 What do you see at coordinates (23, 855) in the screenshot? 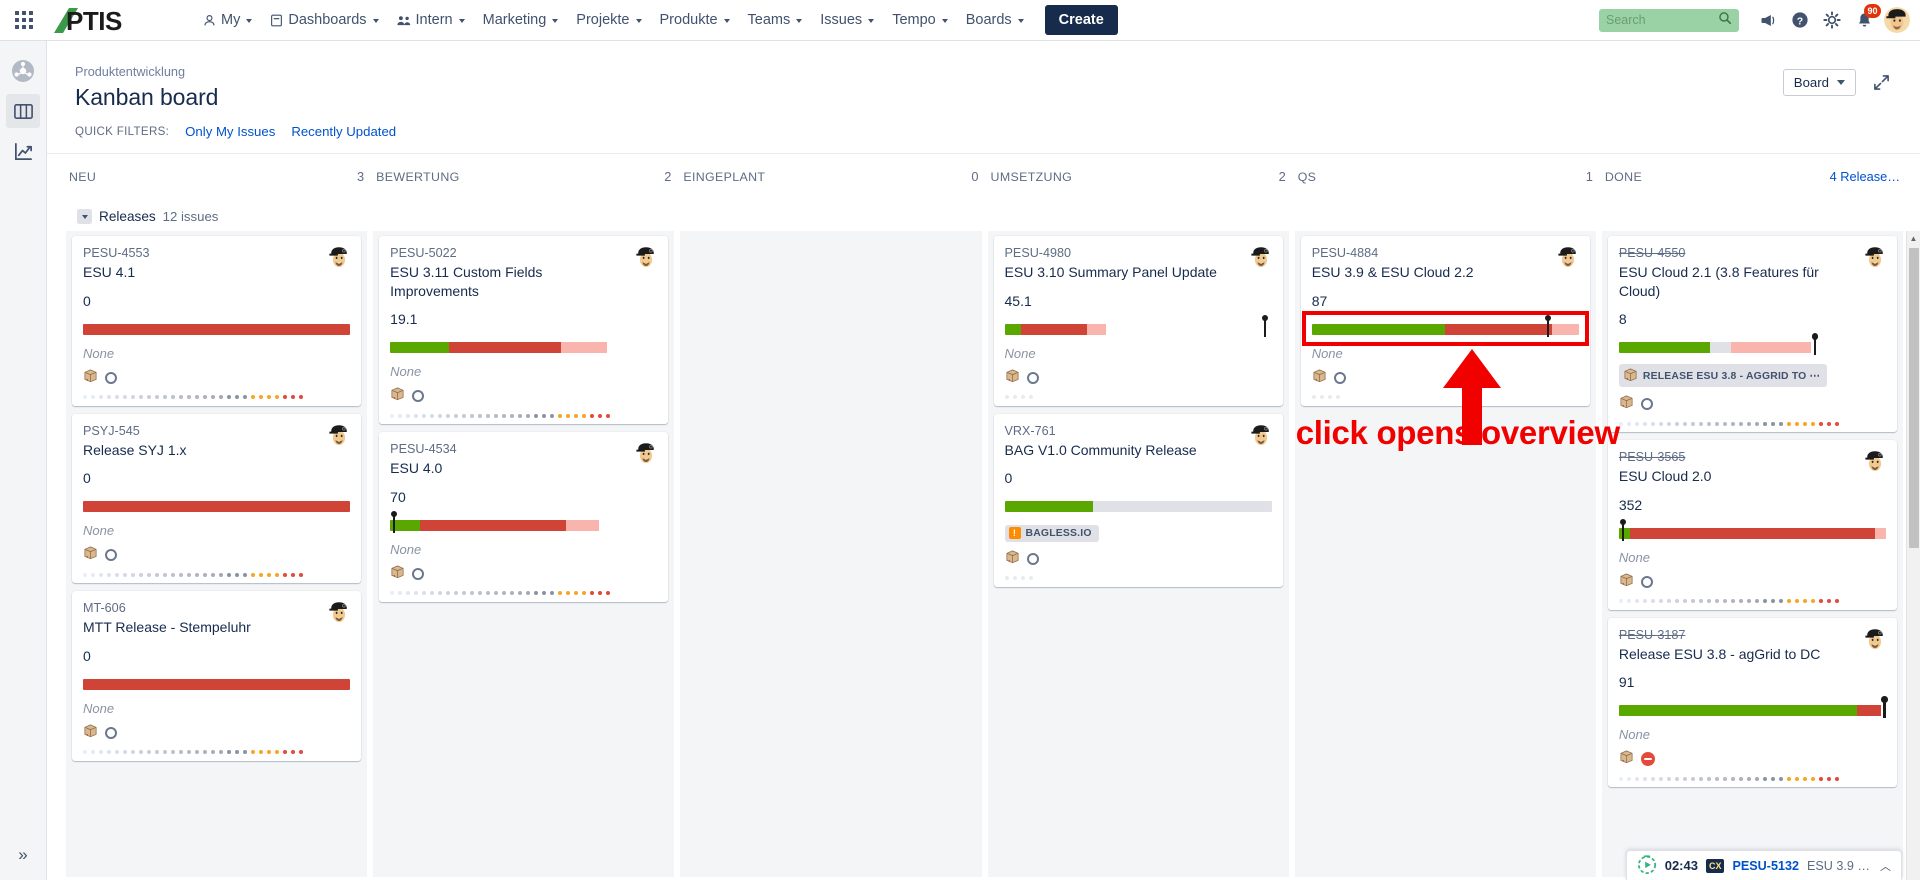
I see `sidebar-expand-button: »` at bounding box center [23, 855].